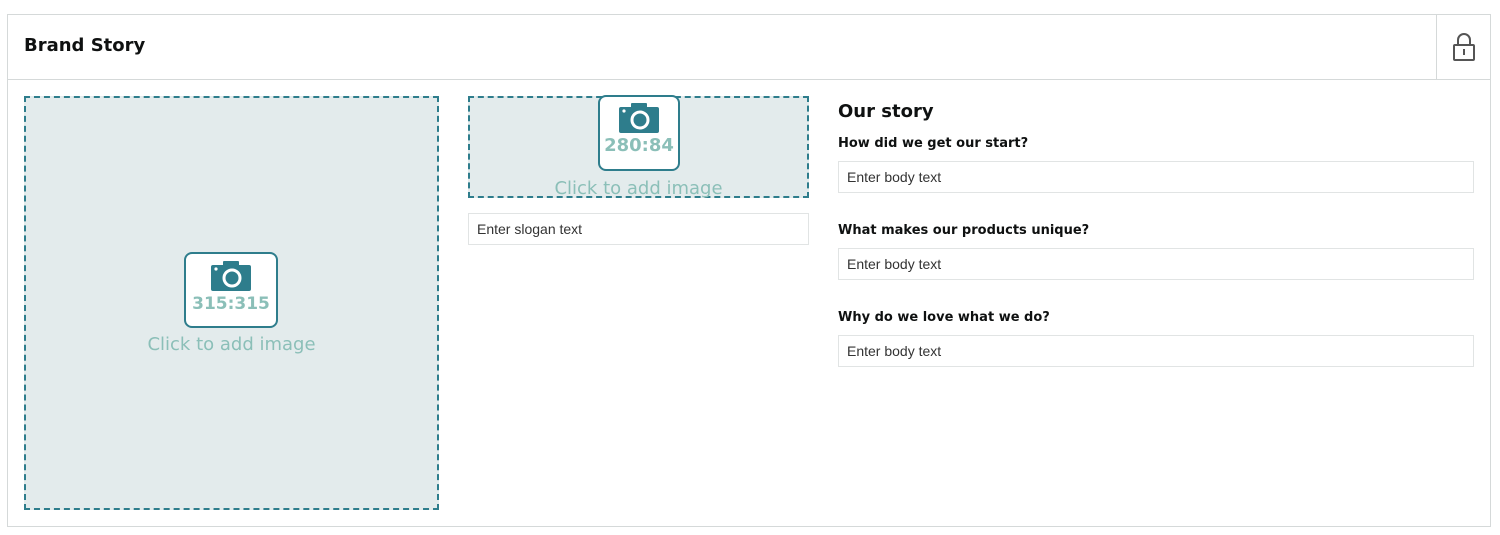 The image size is (1500, 535). Describe the element at coordinates (944, 317) in the screenshot. I see `question-label-love: Why do we love what we do?` at that location.